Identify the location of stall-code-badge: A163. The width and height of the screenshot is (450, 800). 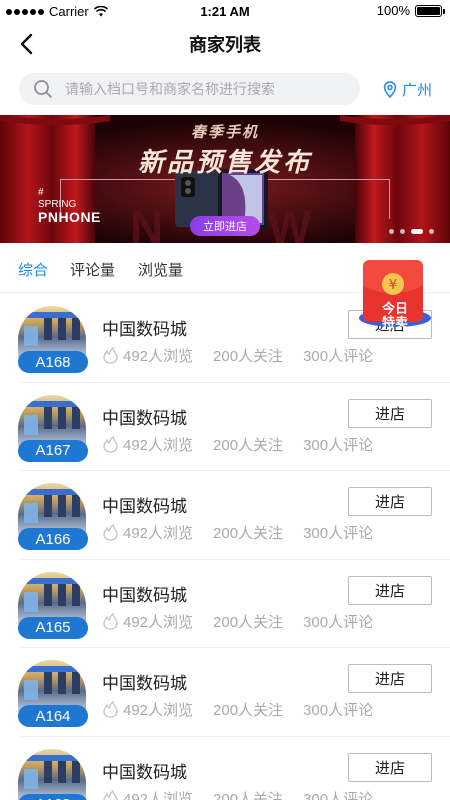
(53, 796).